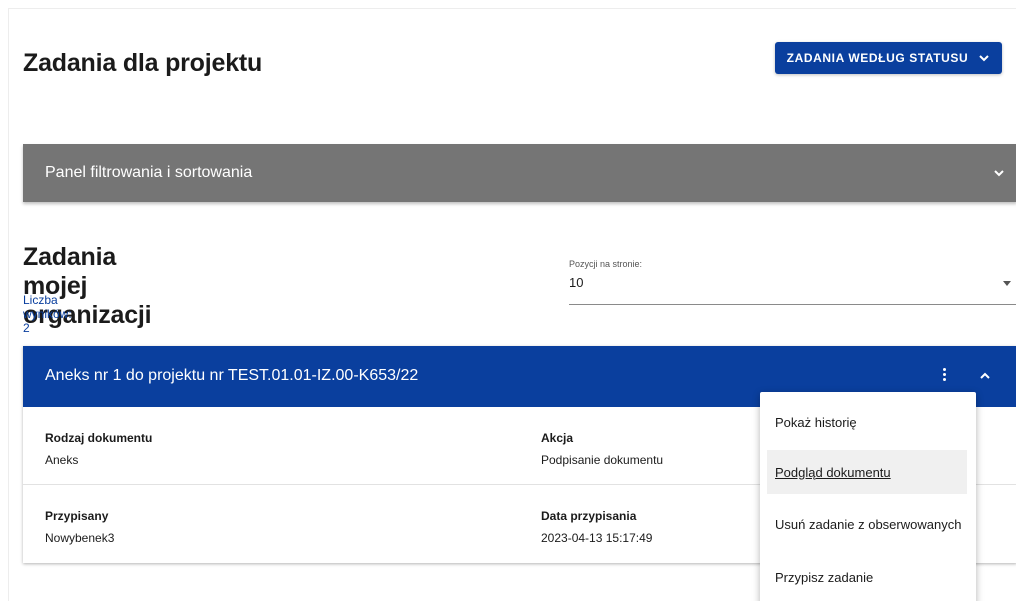 The width and height of the screenshot is (1016, 601). I want to click on tasks-by-status-label: ZADANIA WEDŁUG STATUSU, so click(877, 58).